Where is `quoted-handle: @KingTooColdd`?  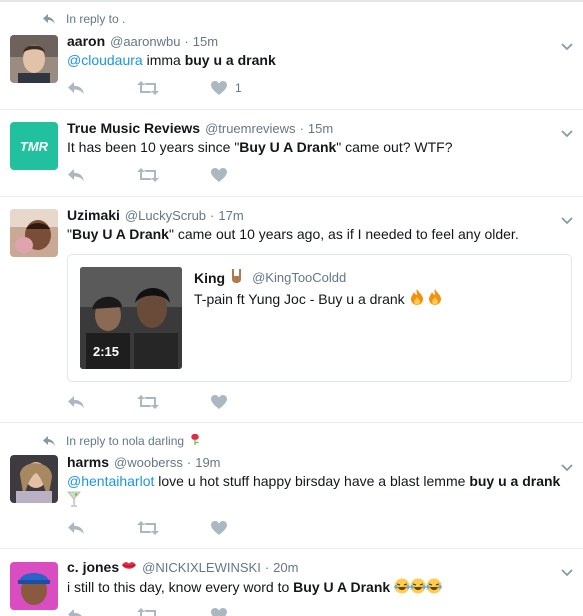 quoted-handle: @KingTooColdd is located at coordinates (299, 277).